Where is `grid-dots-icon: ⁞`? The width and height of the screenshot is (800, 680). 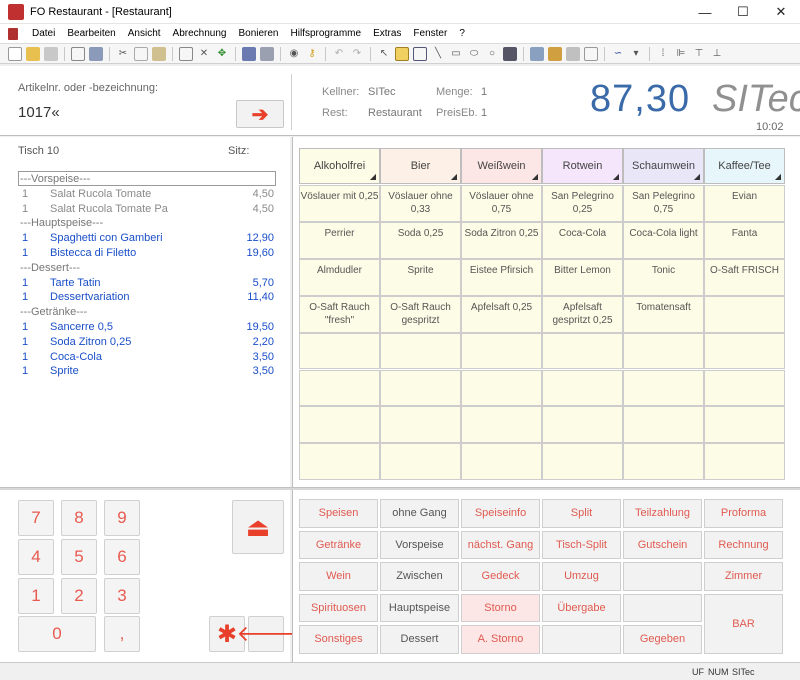
grid-dots-icon: ⁞ is located at coordinates (663, 54).